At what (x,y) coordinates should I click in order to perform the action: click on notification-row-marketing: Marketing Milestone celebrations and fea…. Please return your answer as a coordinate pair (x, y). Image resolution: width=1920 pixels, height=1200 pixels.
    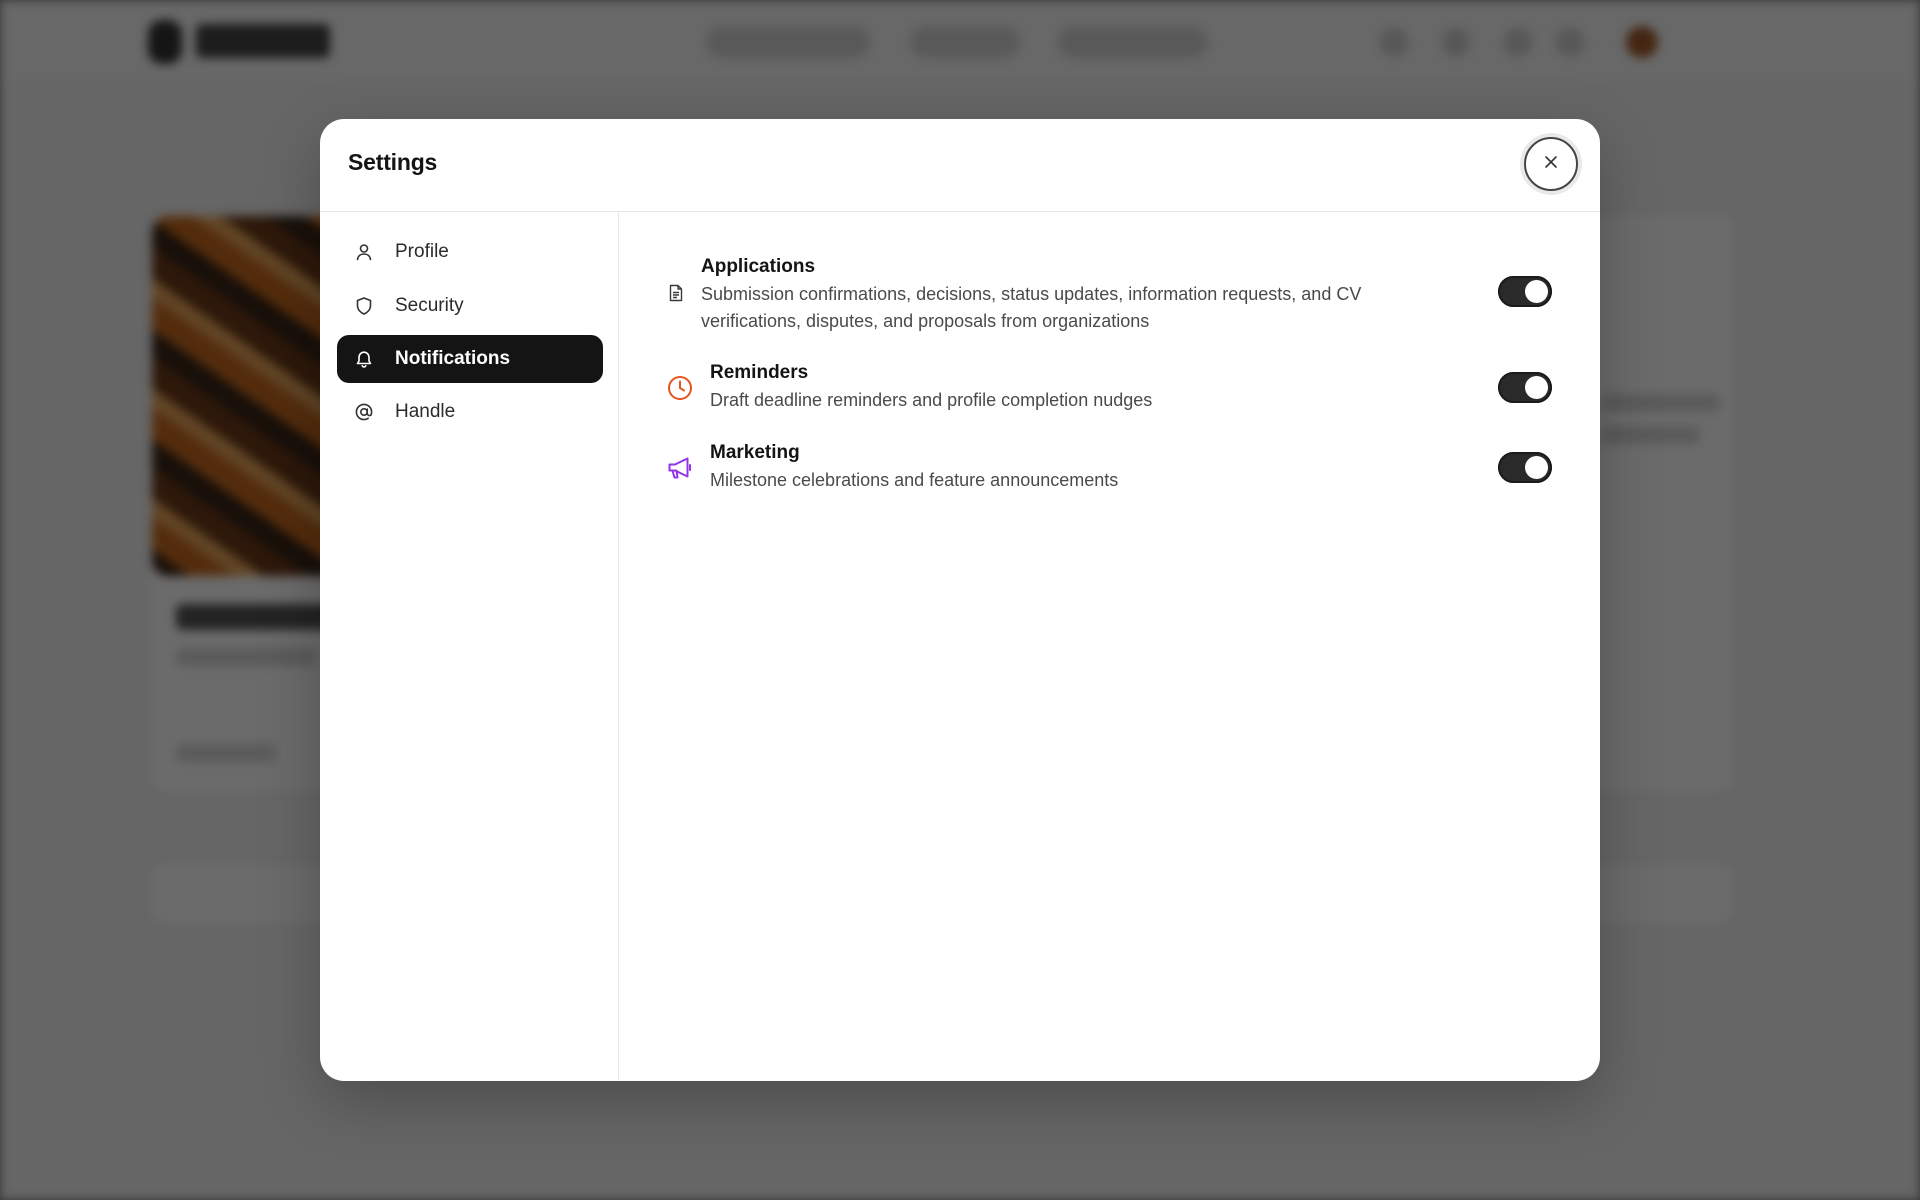
    Looking at the image, I should click on (1109, 468).